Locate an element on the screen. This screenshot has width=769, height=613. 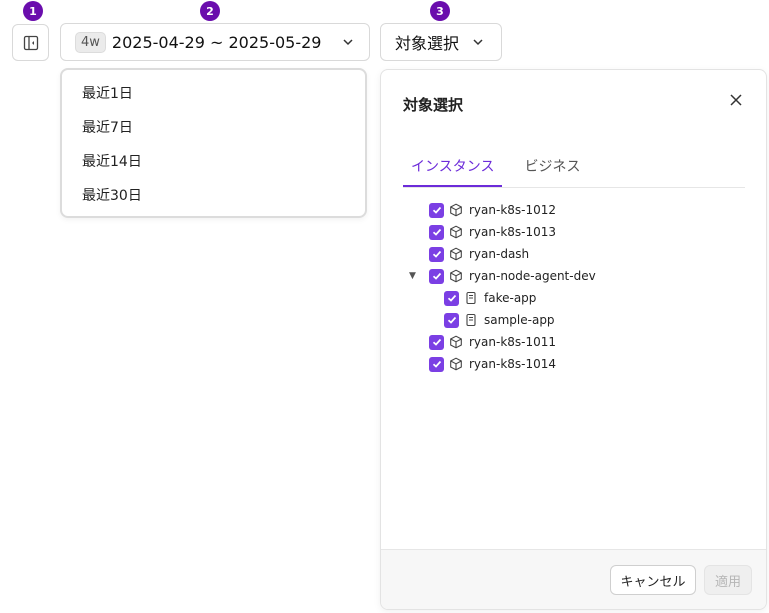
date-range-picker: 4w 2025-04-29 ~ 2025-05-29 is located at coordinates (215, 42).